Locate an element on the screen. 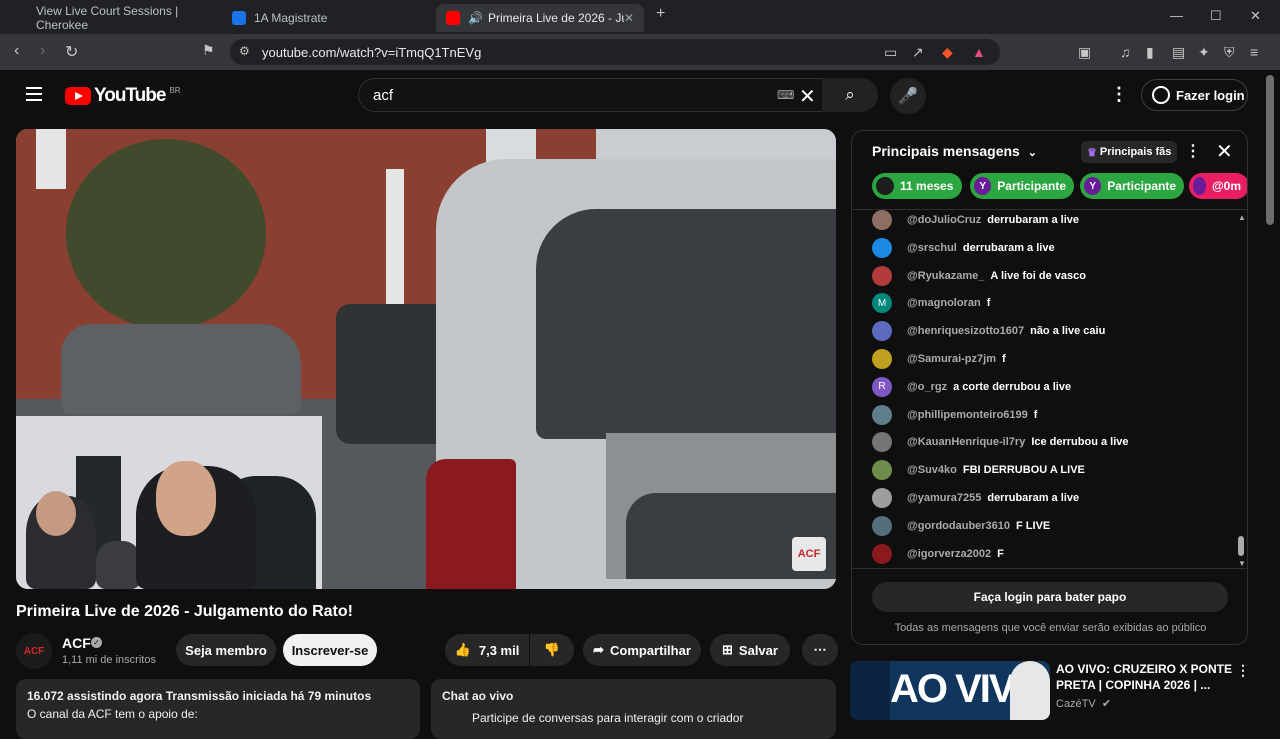 This screenshot has width=1280, height=739. brave-rewards-icon: ▲ is located at coordinates (979, 52).